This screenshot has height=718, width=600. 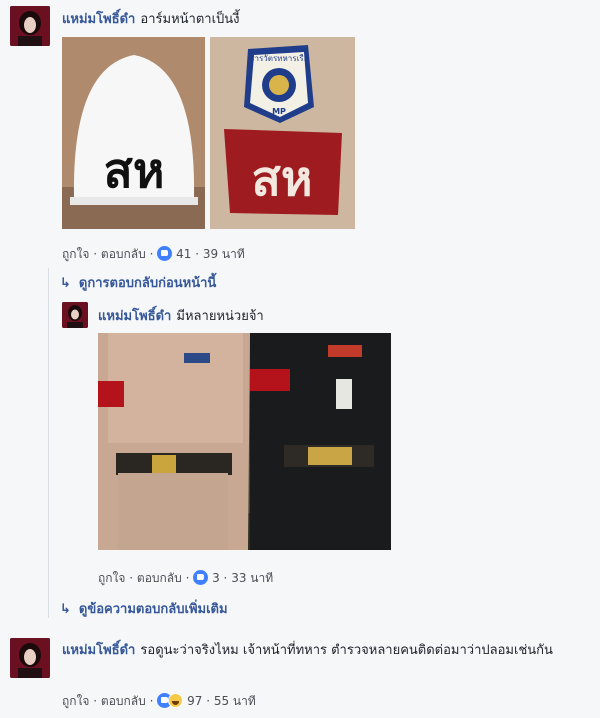 What do you see at coordinates (282, 179) in the screenshot?
I see `armband-letters: สห` at bounding box center [282, 179].